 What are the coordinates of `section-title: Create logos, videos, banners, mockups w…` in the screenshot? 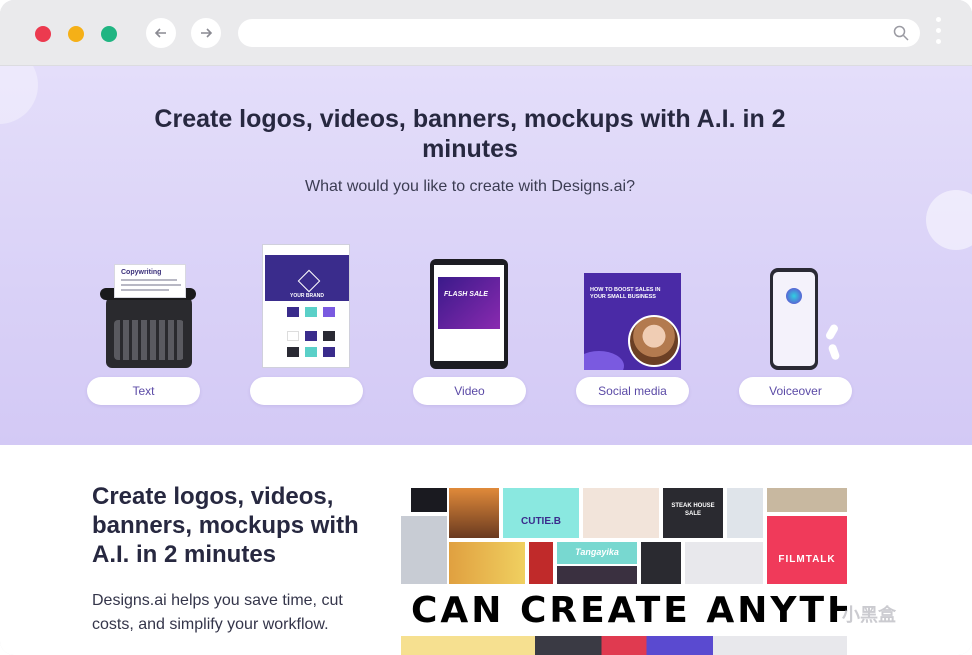 It's located at (225, 525).